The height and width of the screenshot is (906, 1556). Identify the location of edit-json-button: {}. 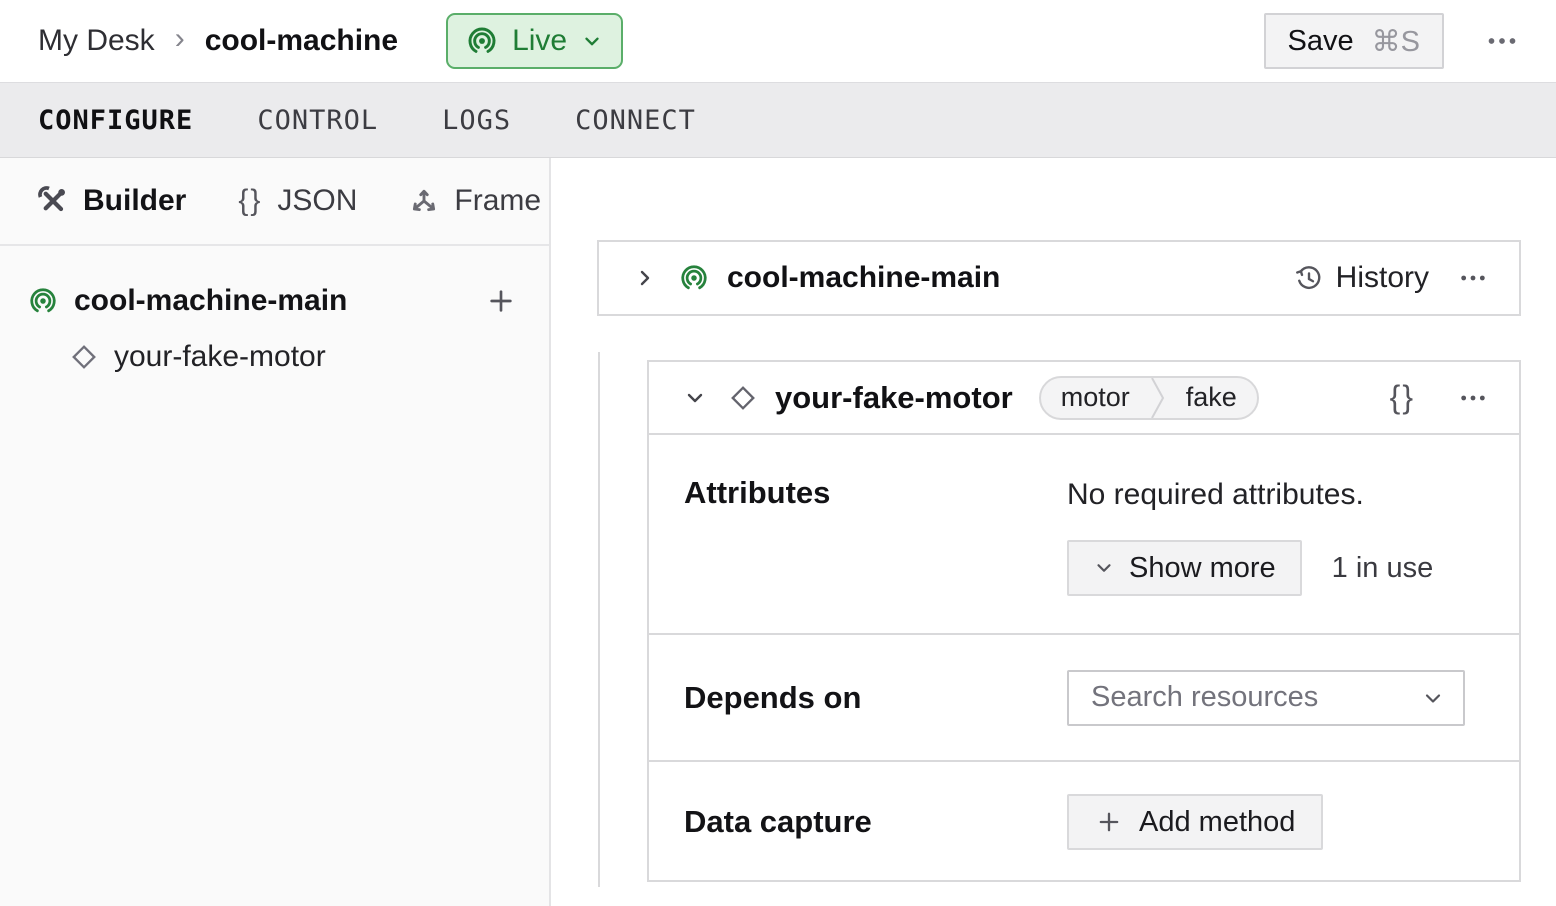
(1402, 397).